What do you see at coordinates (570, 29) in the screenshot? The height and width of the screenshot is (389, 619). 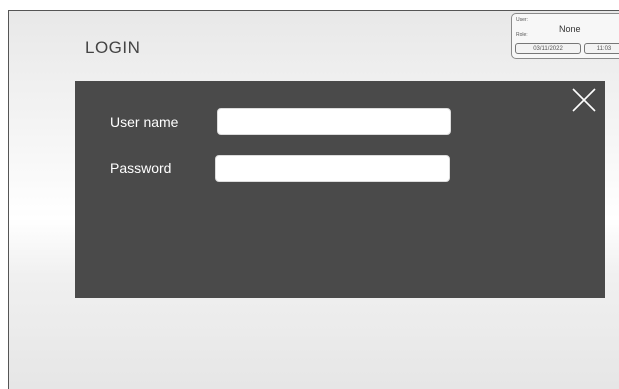 I see `current-user-value: None` at bounding box center [570, 29].